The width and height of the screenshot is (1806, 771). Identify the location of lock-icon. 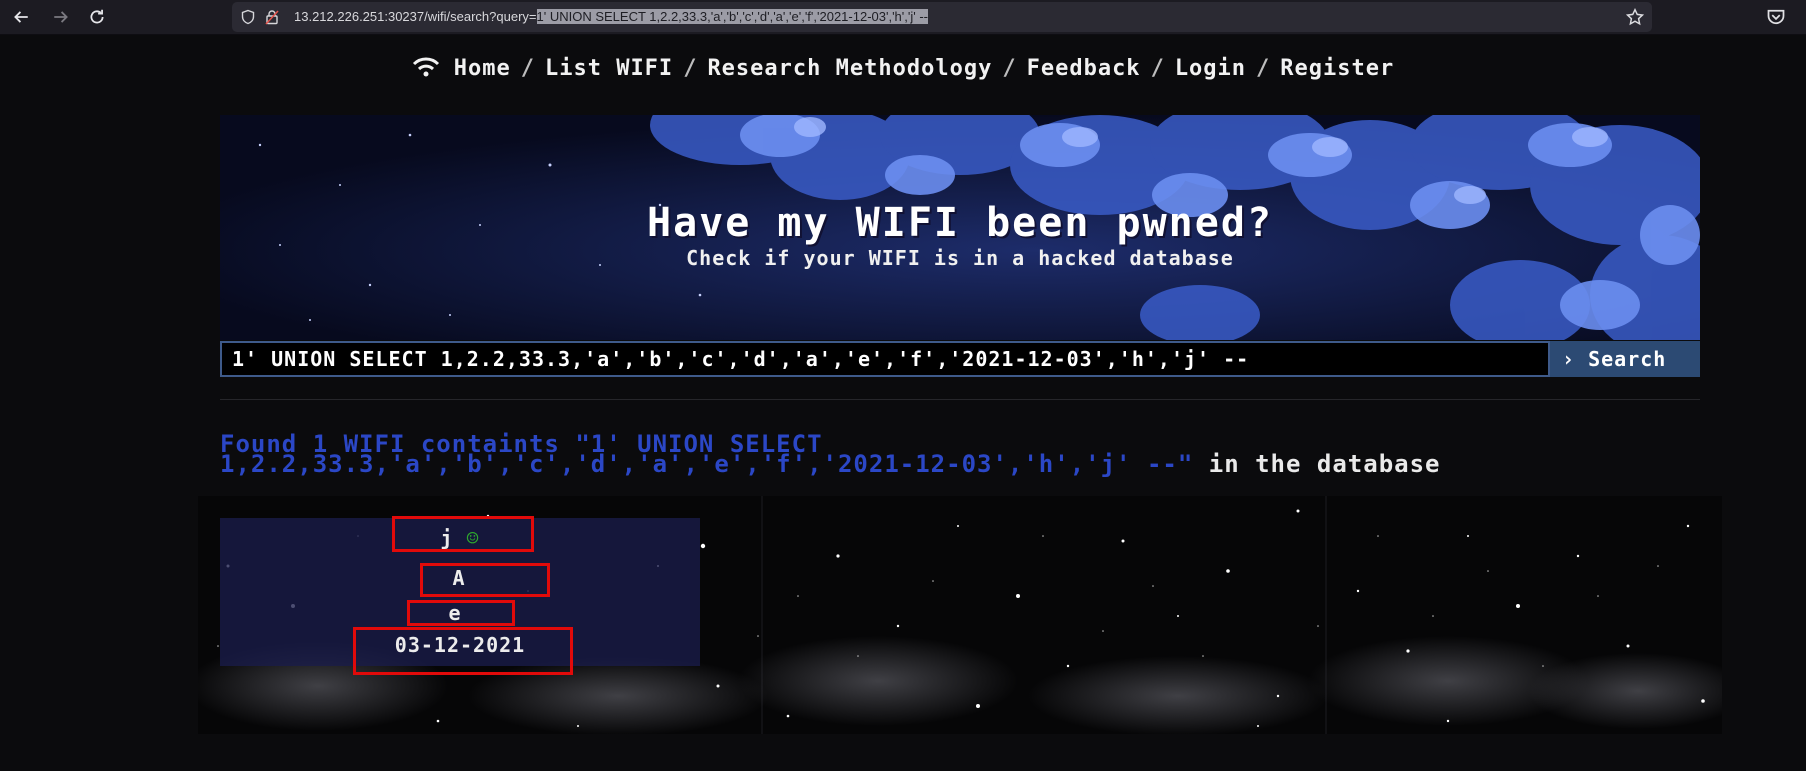
(272, 17).